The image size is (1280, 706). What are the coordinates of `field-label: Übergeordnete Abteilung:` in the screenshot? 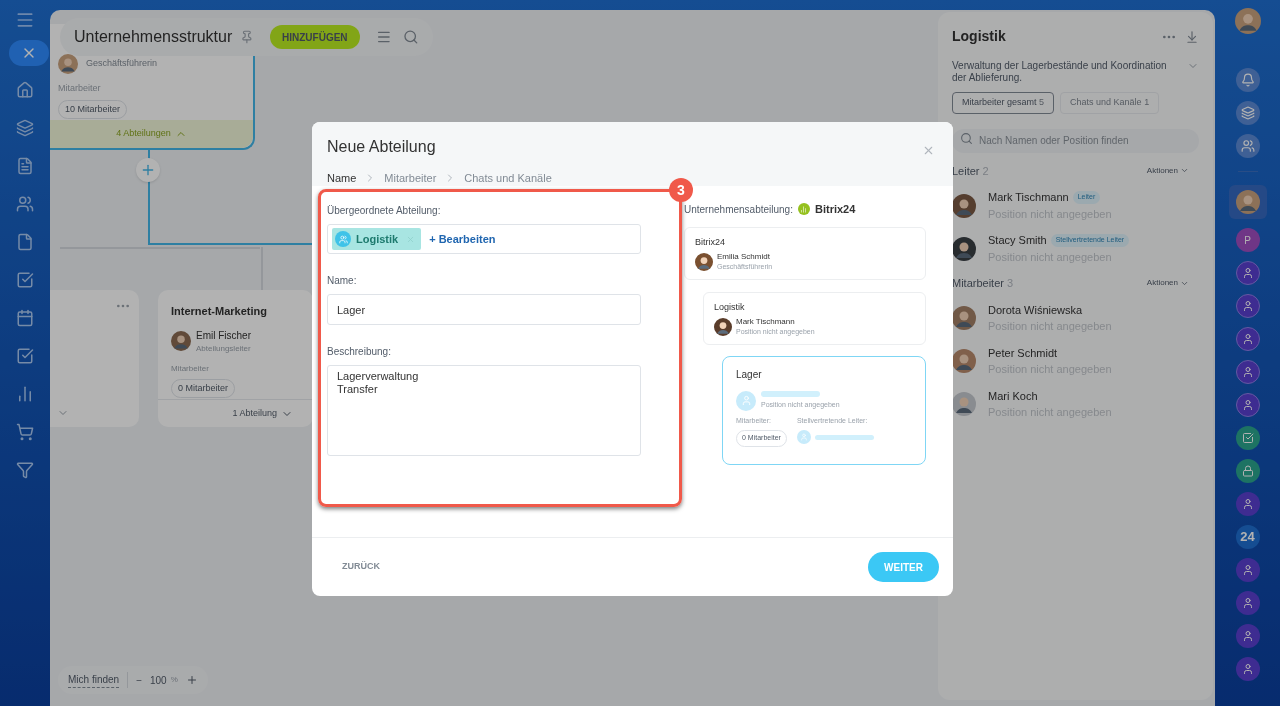 It's located at (384, 211).